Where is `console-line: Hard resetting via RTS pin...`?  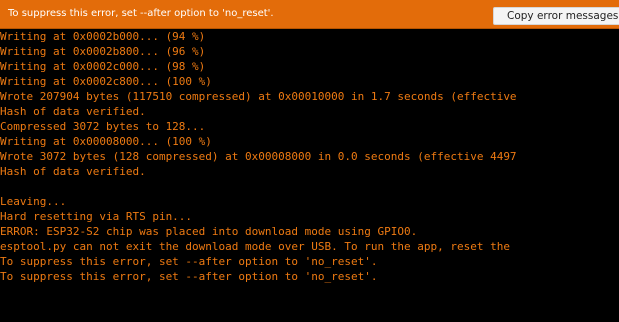 console-line: Hard resetting via RTS pin... is located at coordinates (96, 216).